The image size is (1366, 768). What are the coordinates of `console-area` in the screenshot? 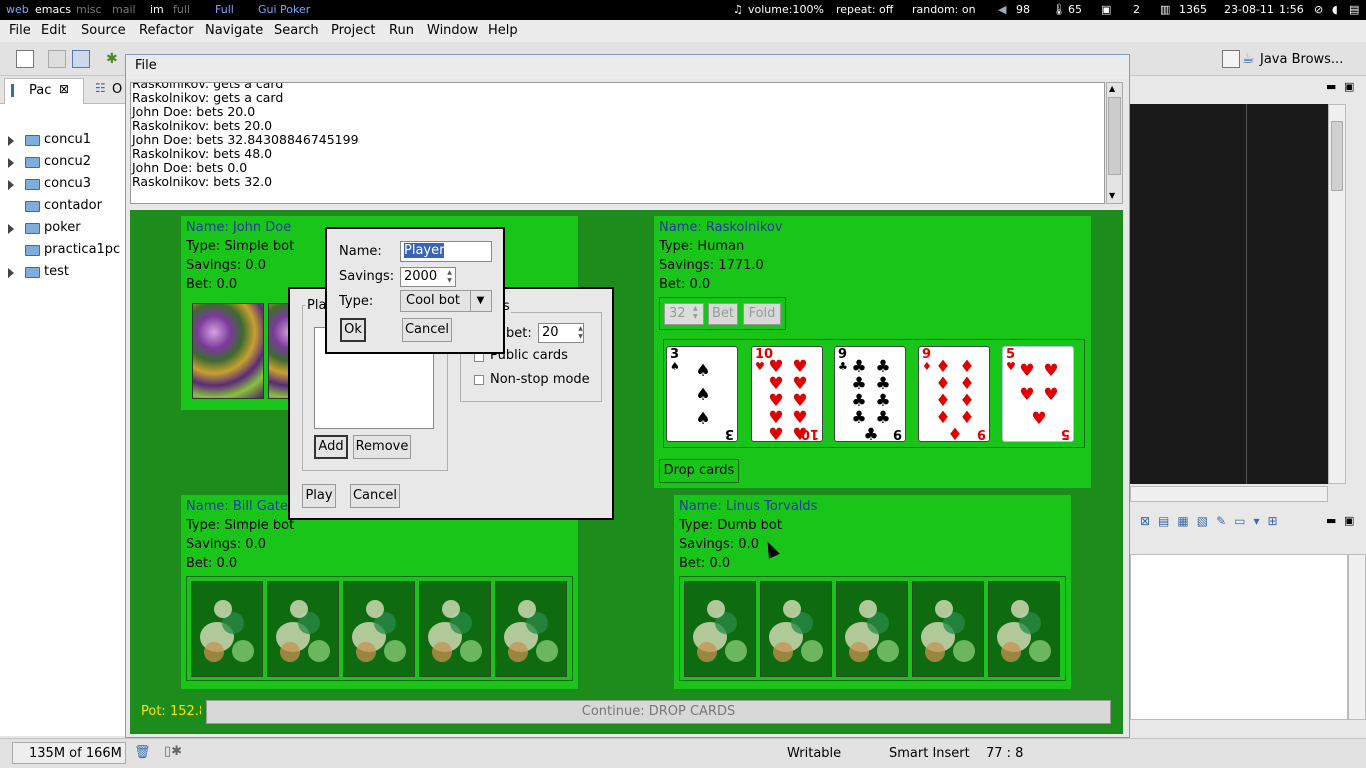 It's located at (1239, 637).